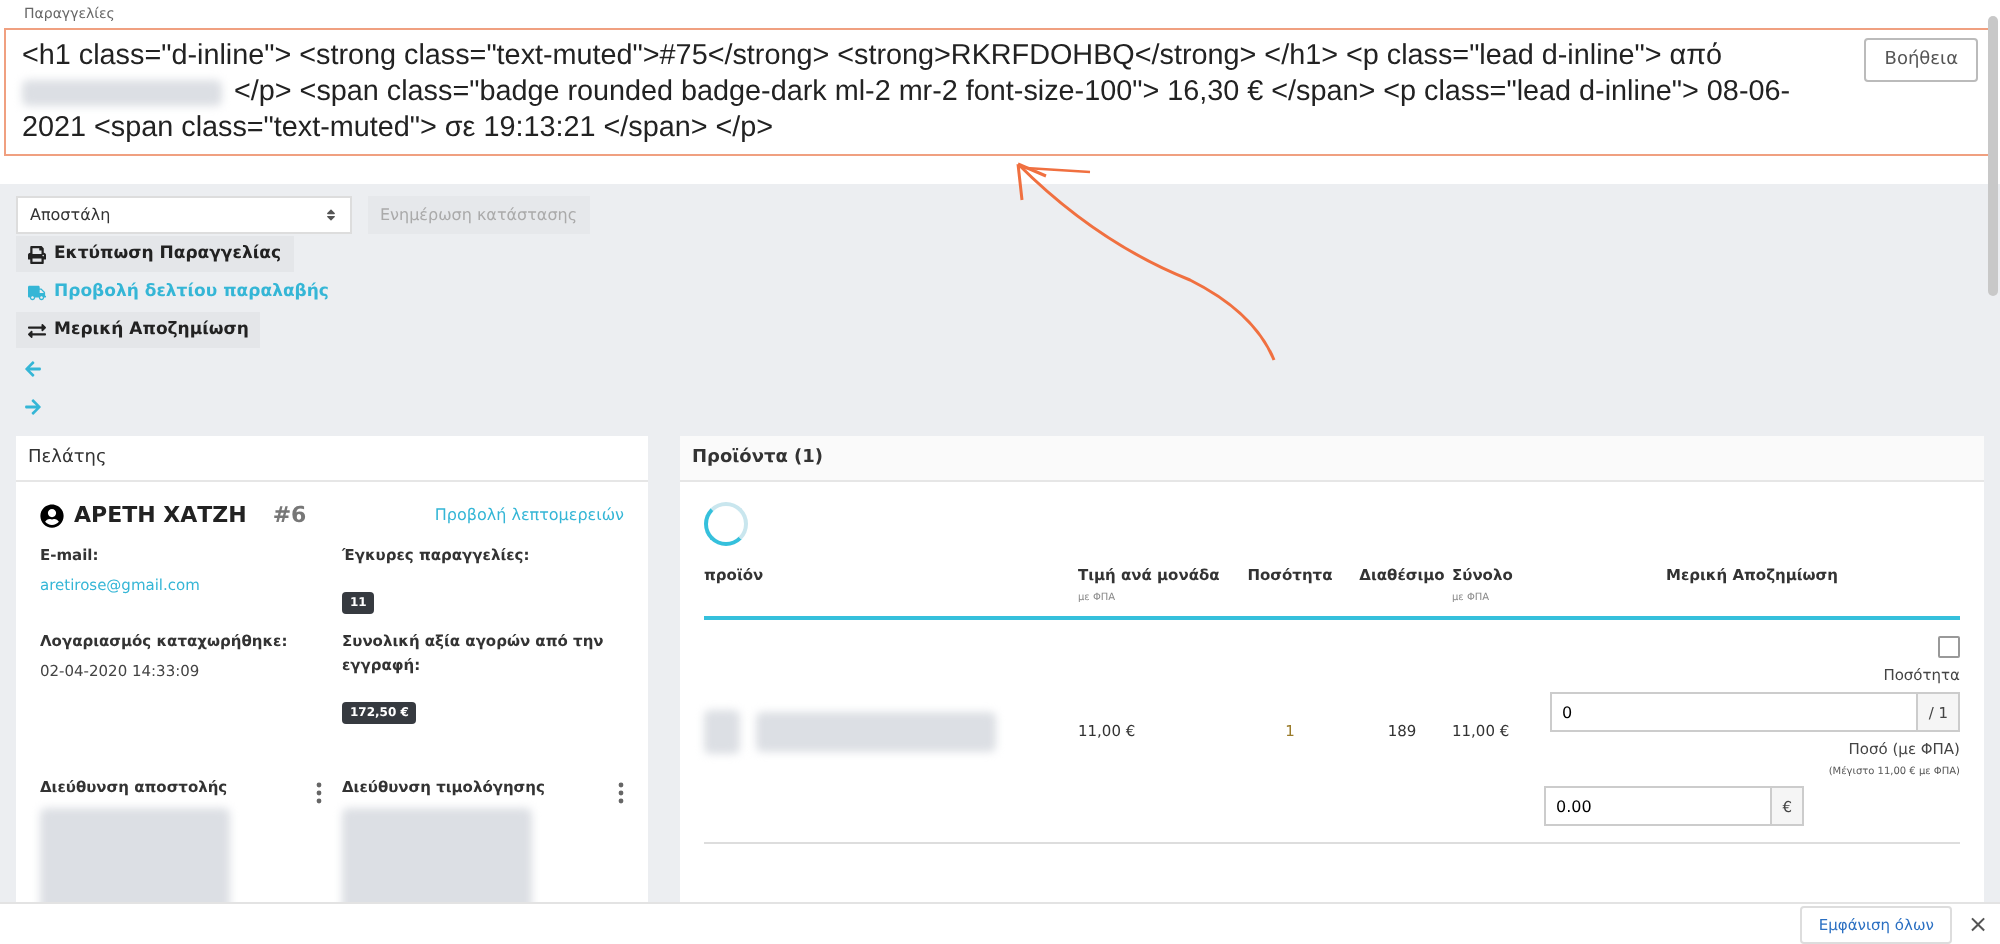 The image size is (2000, 944). I want to click on card-title: Πελάτης, so click(332, 459).